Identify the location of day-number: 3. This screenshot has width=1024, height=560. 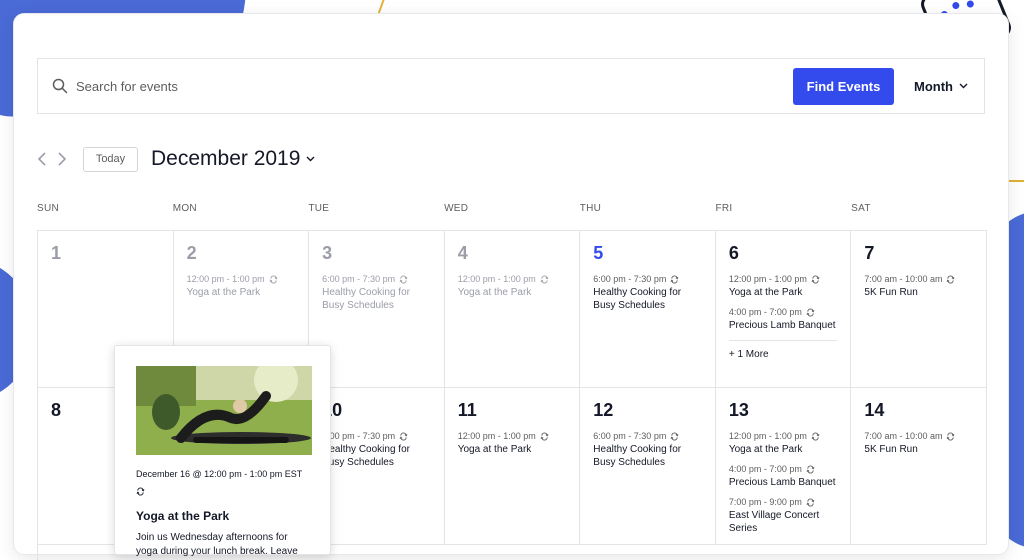
(383, 253).